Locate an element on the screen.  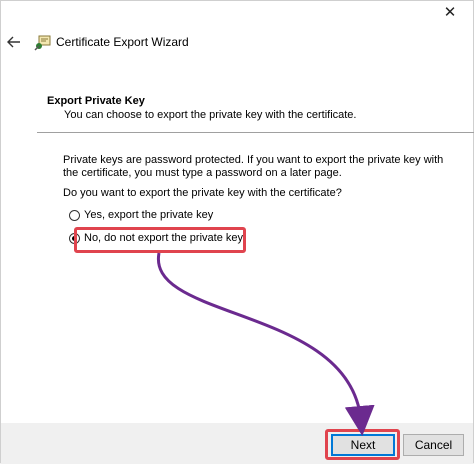
close-icon: ✕ is located at coordinates (450, 12).